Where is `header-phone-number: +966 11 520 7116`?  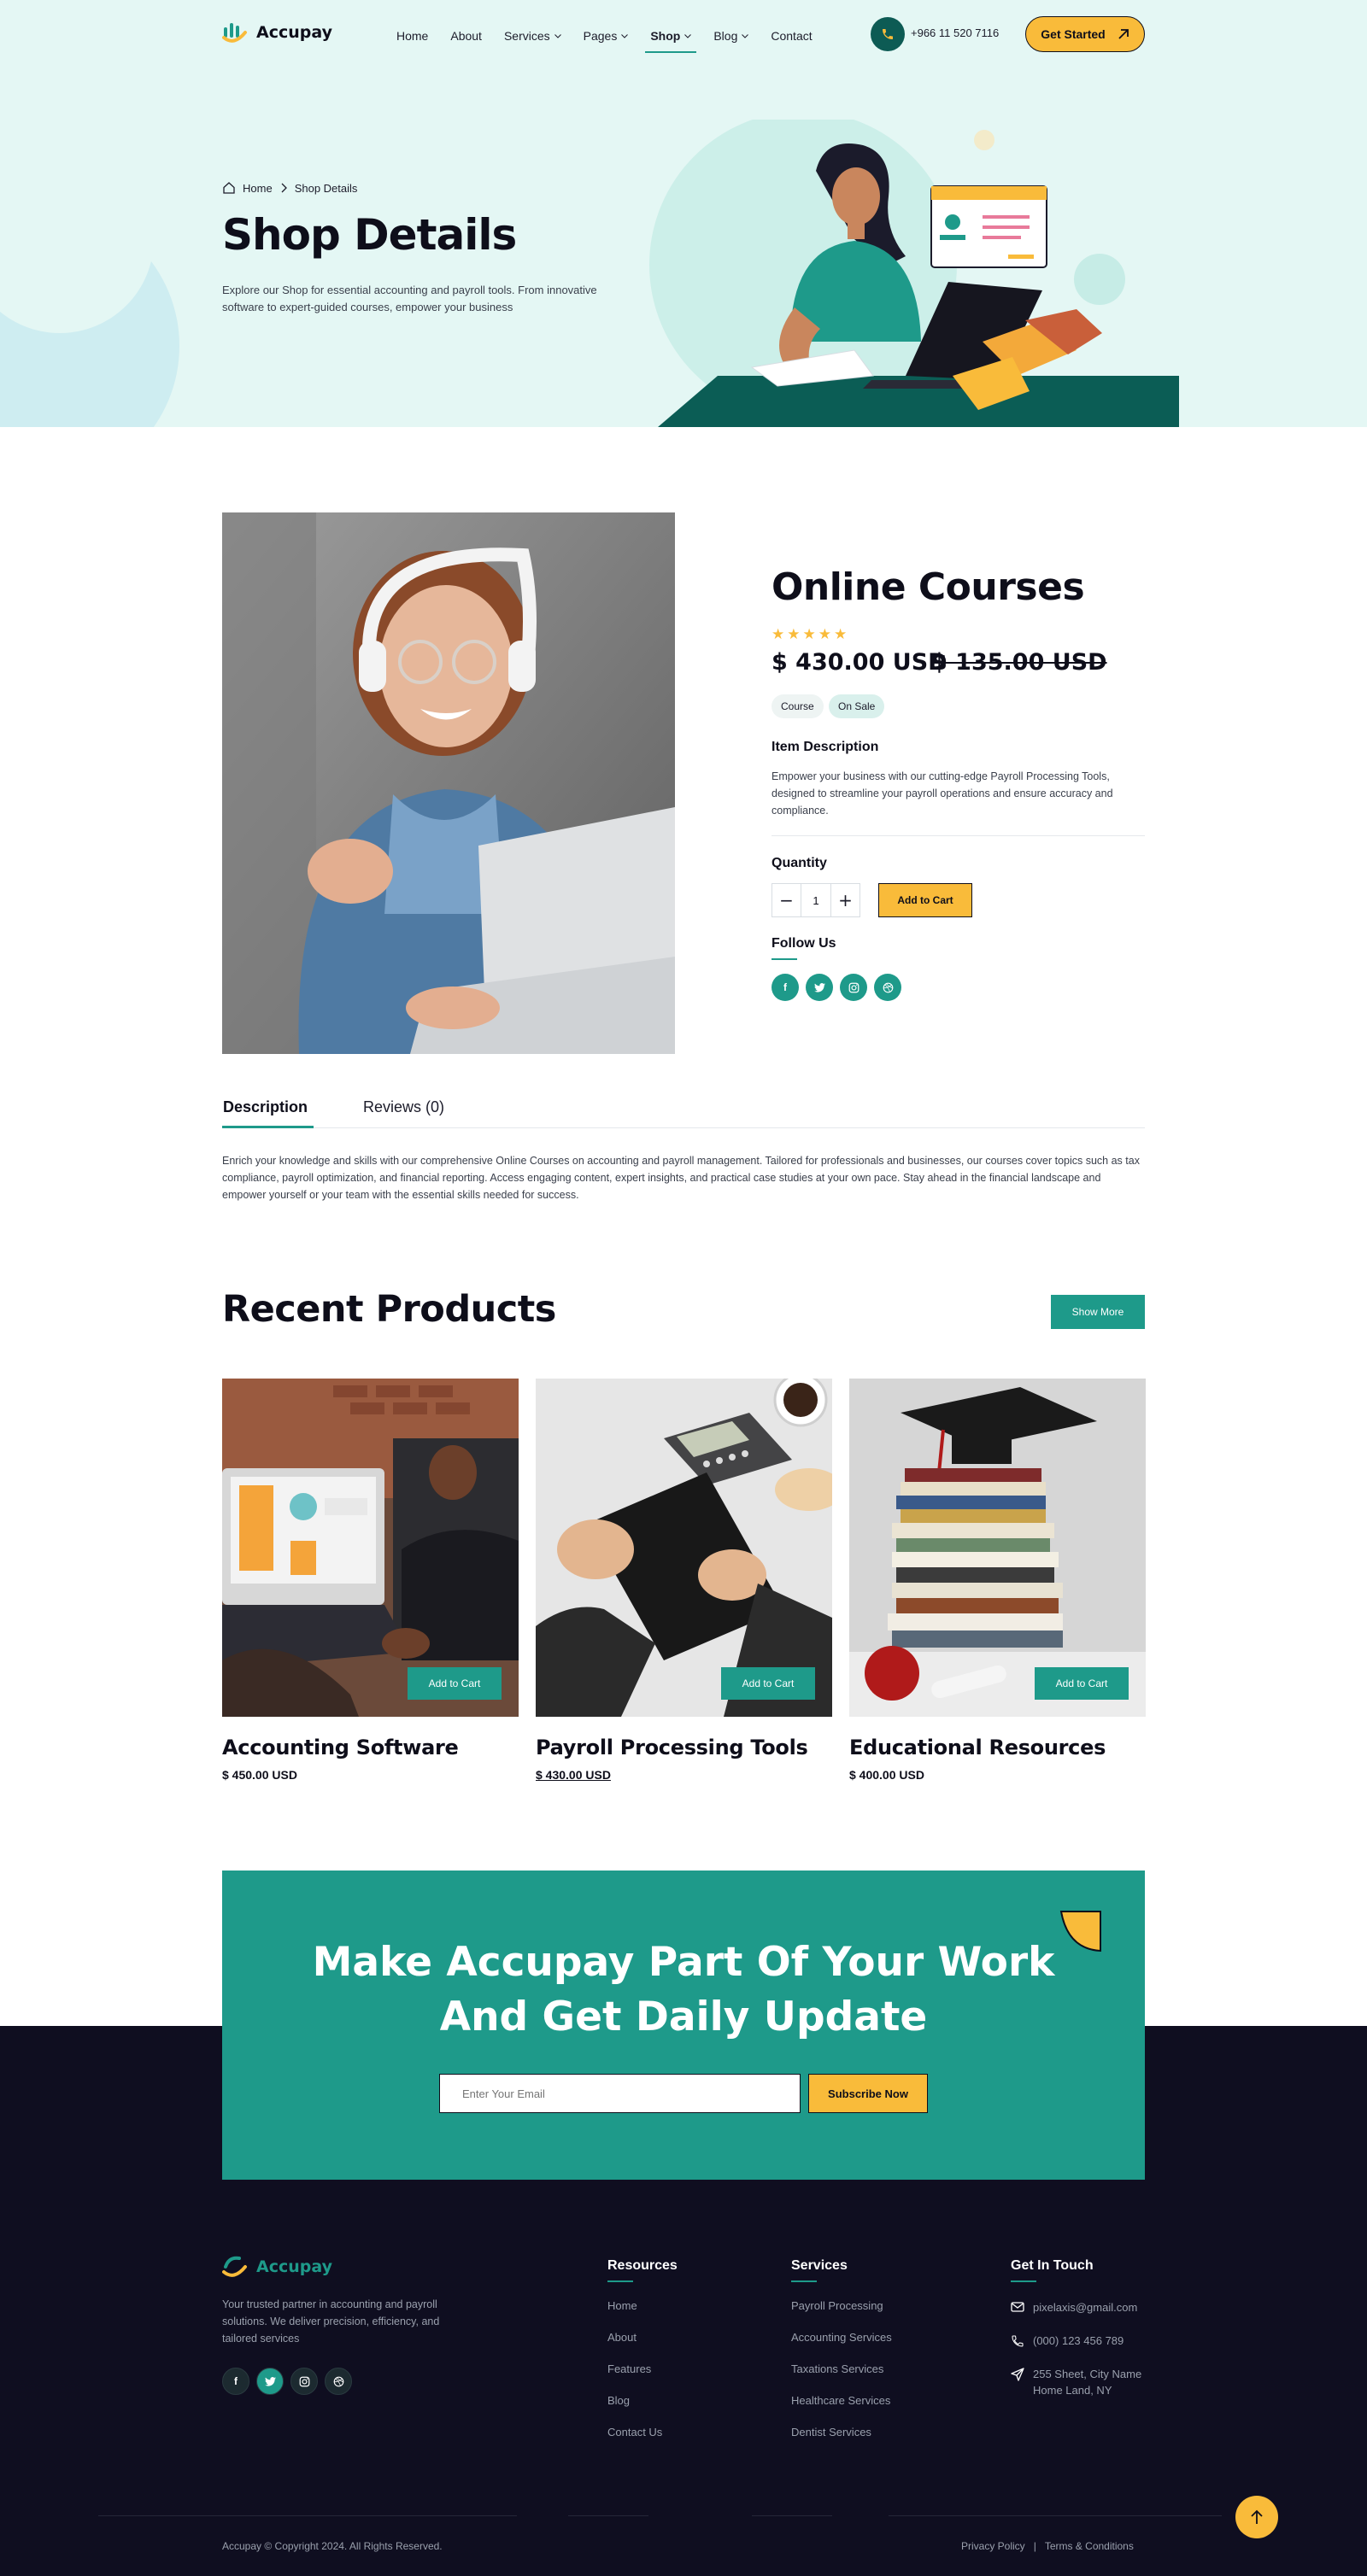
header-phone-number: +966 11 520 7116 is located at coordinates (955, 32).